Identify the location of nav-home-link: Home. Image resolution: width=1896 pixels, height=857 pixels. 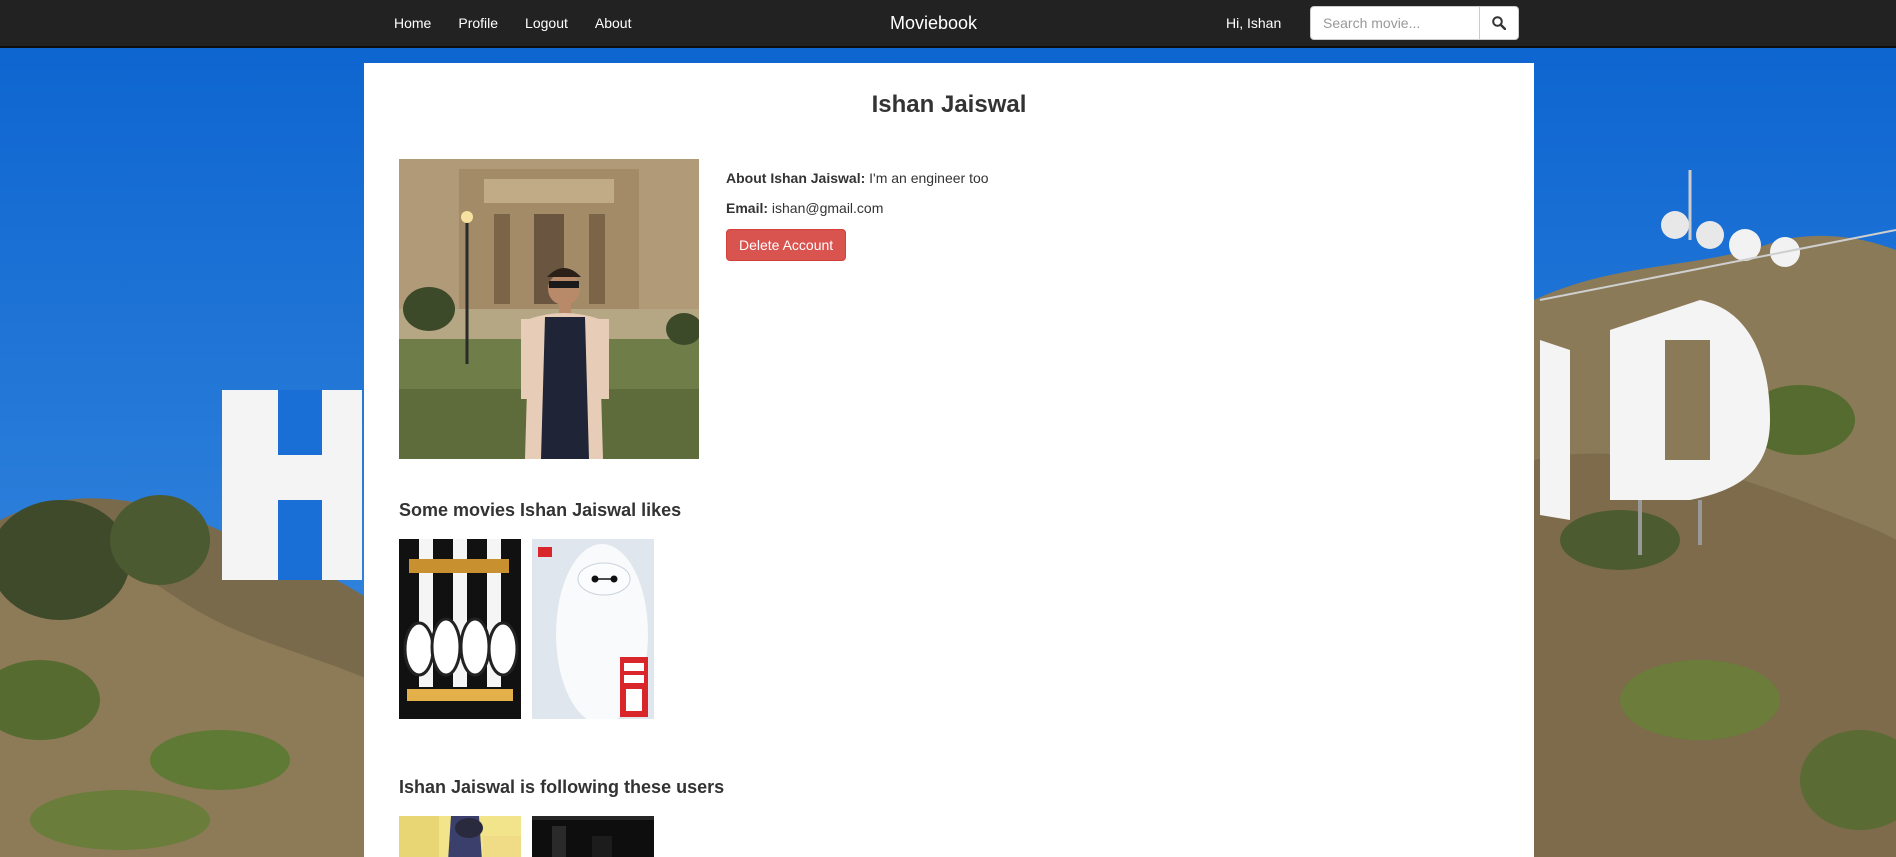
(412, 23).